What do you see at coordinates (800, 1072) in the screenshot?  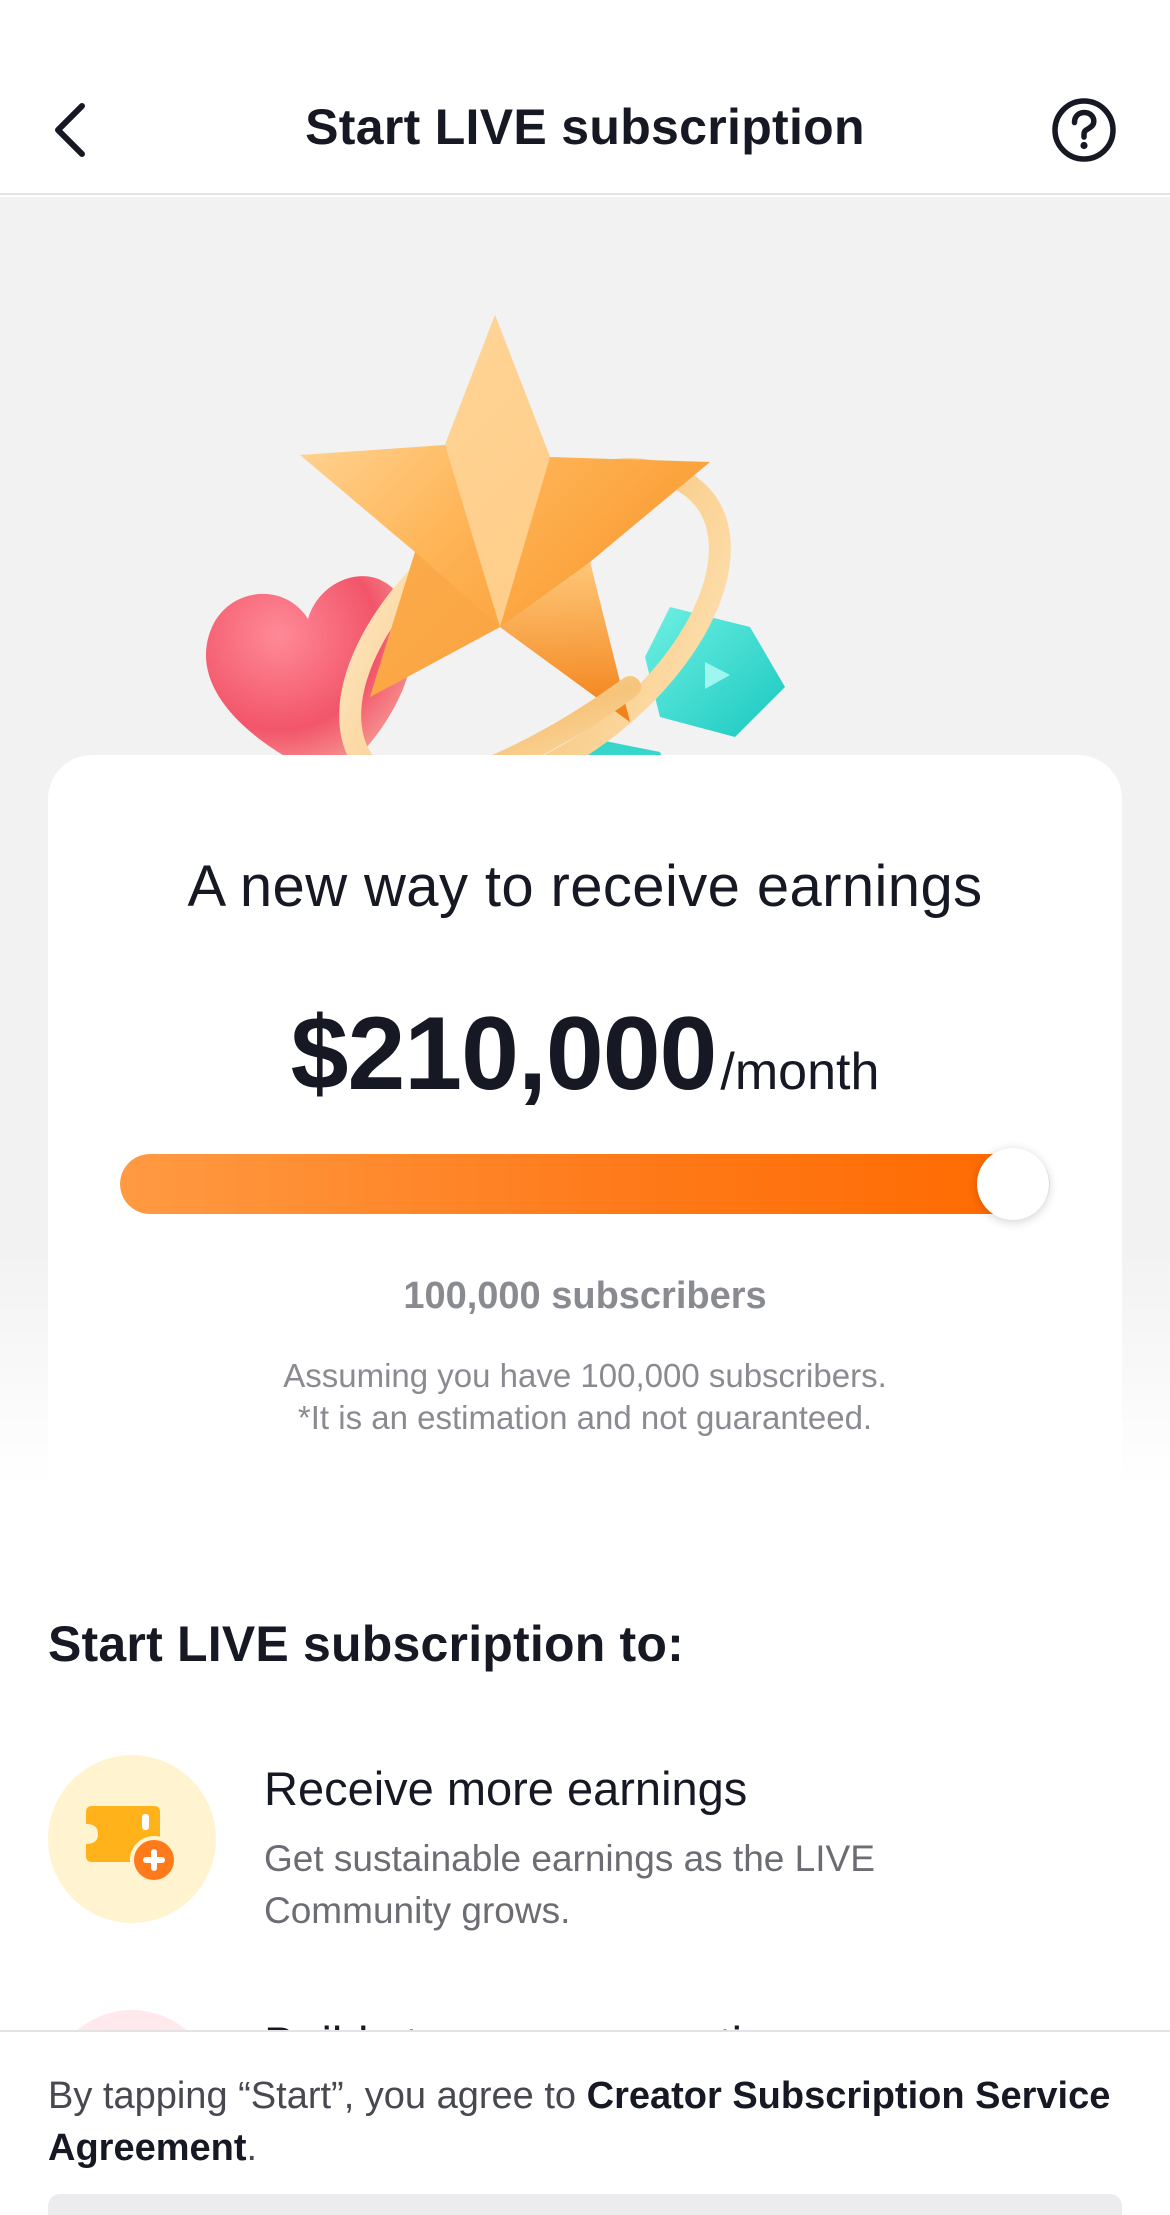 I see `earnings-period: /month` at bounding box center [800, 1072].